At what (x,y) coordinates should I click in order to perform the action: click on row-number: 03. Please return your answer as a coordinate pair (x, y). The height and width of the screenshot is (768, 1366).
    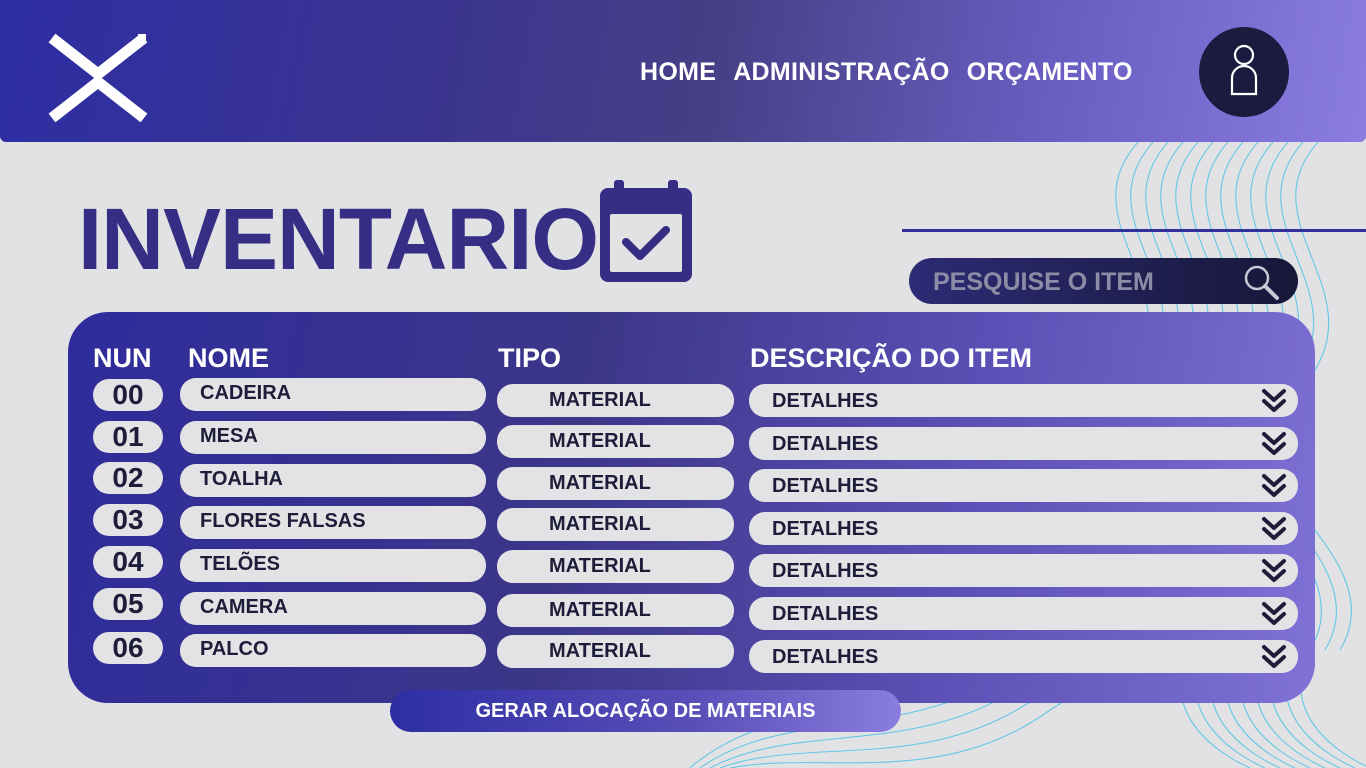
    Looking at the image, I should click on (128, 520).